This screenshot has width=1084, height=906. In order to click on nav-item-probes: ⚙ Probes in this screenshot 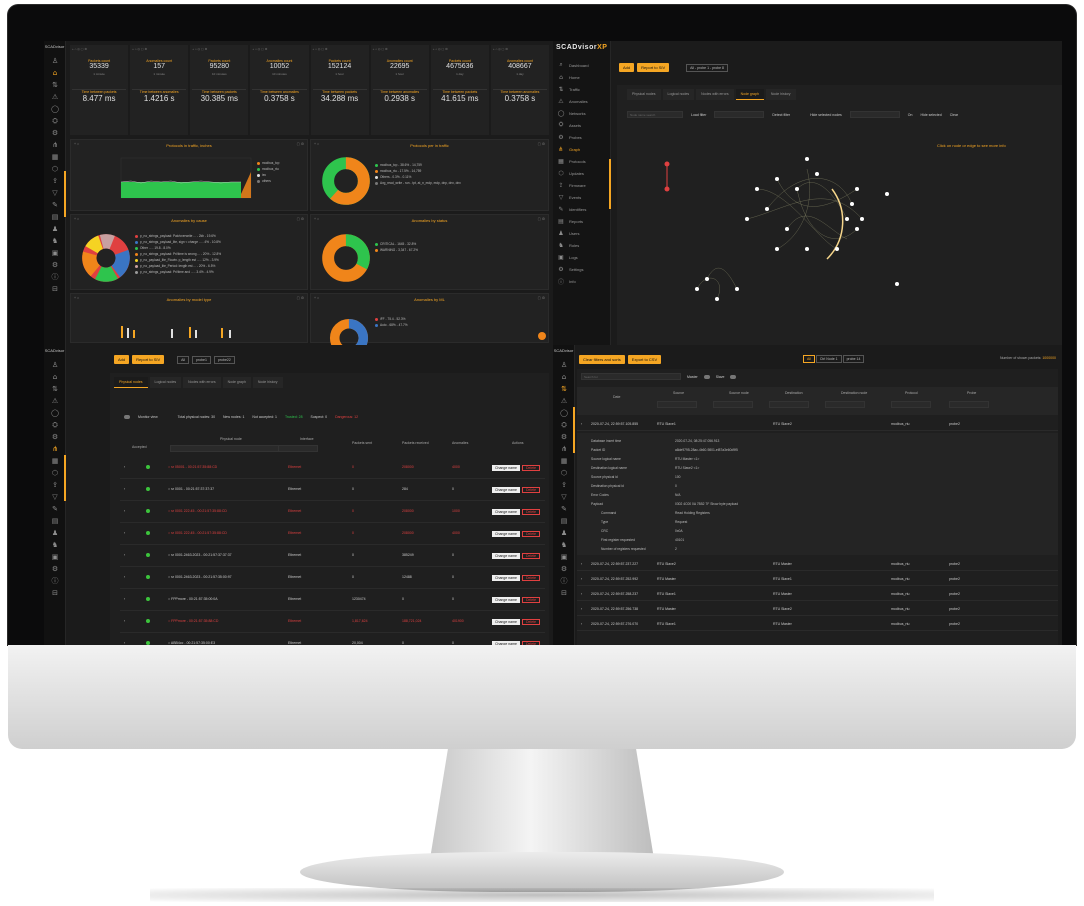, I will do `click(582, 137)`.